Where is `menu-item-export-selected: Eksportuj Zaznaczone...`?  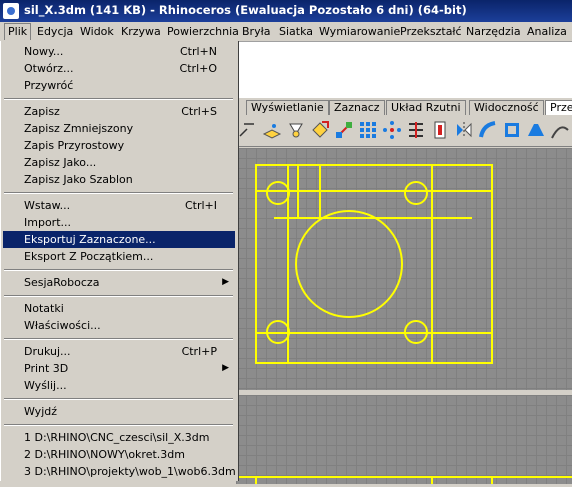
menu-item-export-selected: Eksportuj Zaznaczone... is located at coordinates (119, 239).